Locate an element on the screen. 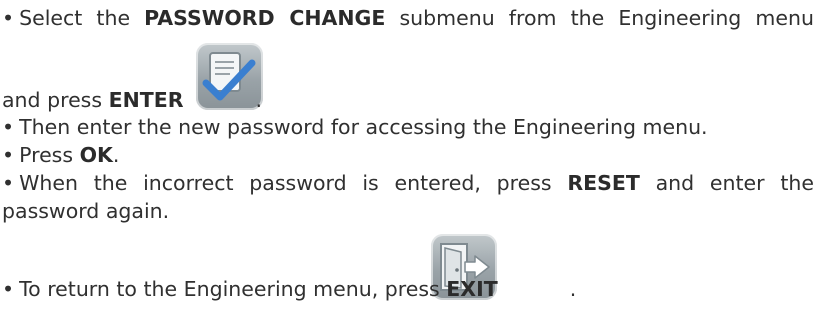 Image resolution: width=822 pixels, height=313 pixels. ok-label: OK is located at coordinates (96, 155).